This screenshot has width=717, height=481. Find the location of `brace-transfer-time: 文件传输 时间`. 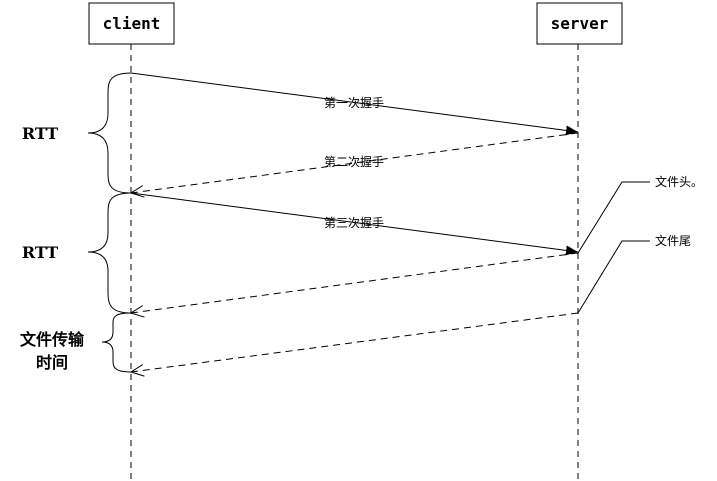

brace-transfer-time: 文件传输 时间 is located at coordinates (76, 342).